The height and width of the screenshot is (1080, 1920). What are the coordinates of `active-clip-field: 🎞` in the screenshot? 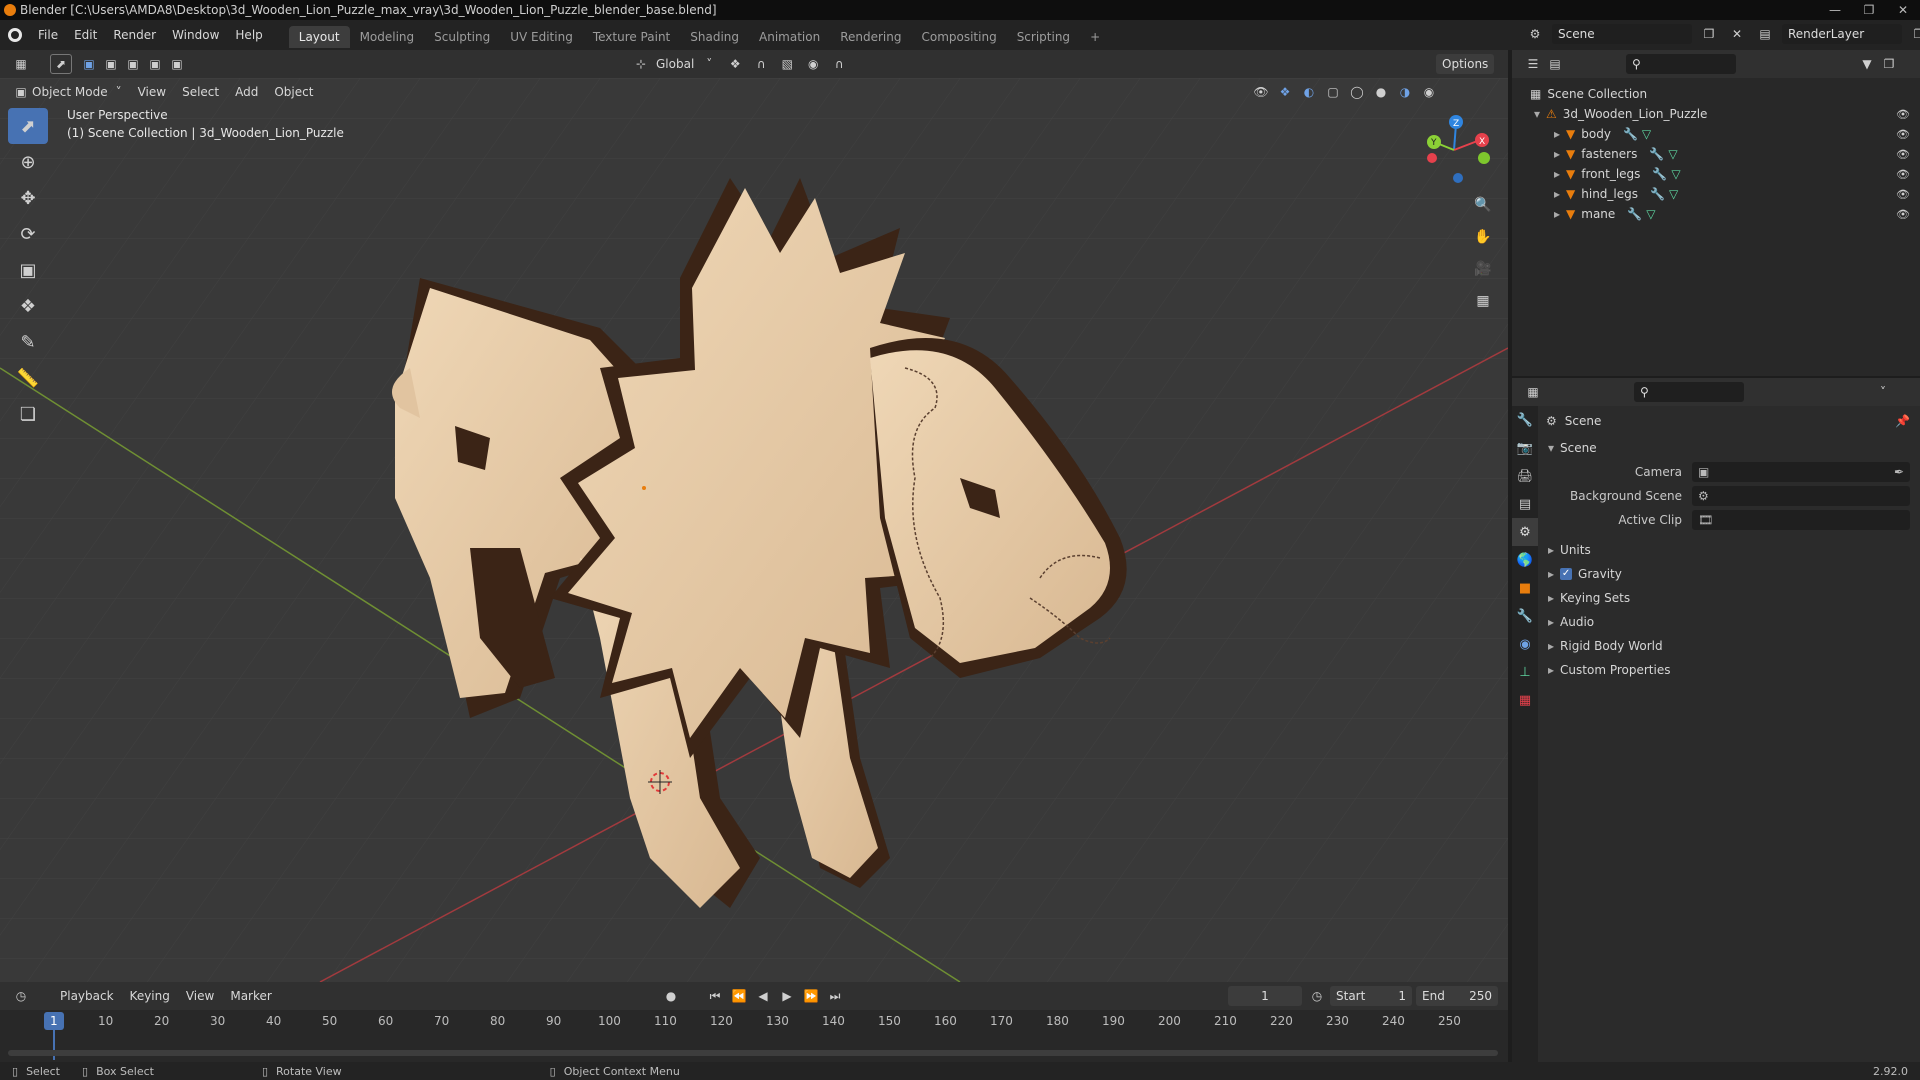 It's located at (1801, 520).